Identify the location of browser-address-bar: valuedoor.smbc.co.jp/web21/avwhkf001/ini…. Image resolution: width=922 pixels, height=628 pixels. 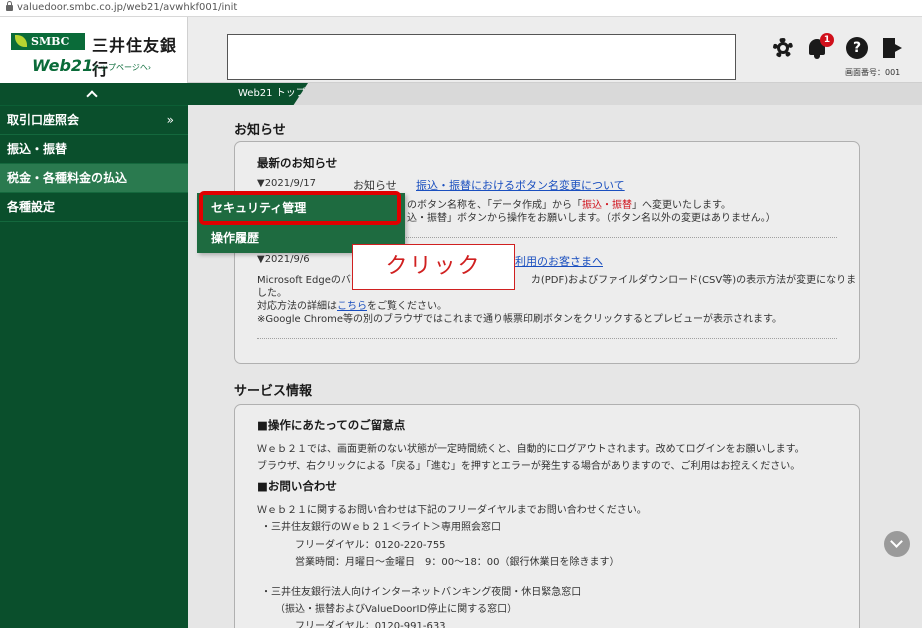
(461, 8).